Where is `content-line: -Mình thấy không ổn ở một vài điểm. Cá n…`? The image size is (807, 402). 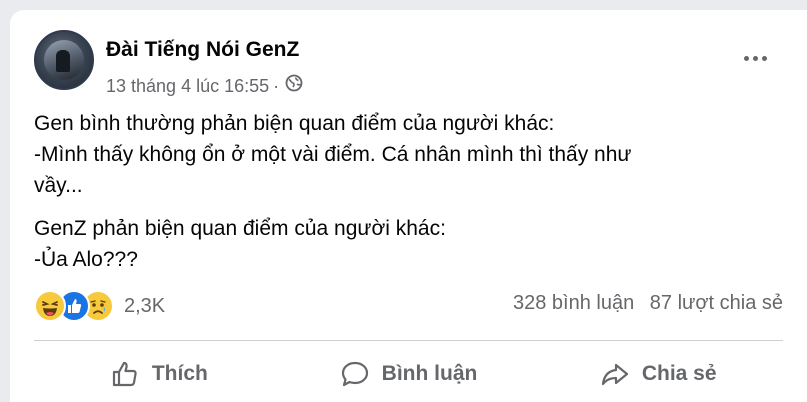
content-line: -Mình thấy không ổn ở một vài điểm. Cá n… is located at coordinates (333, 154).